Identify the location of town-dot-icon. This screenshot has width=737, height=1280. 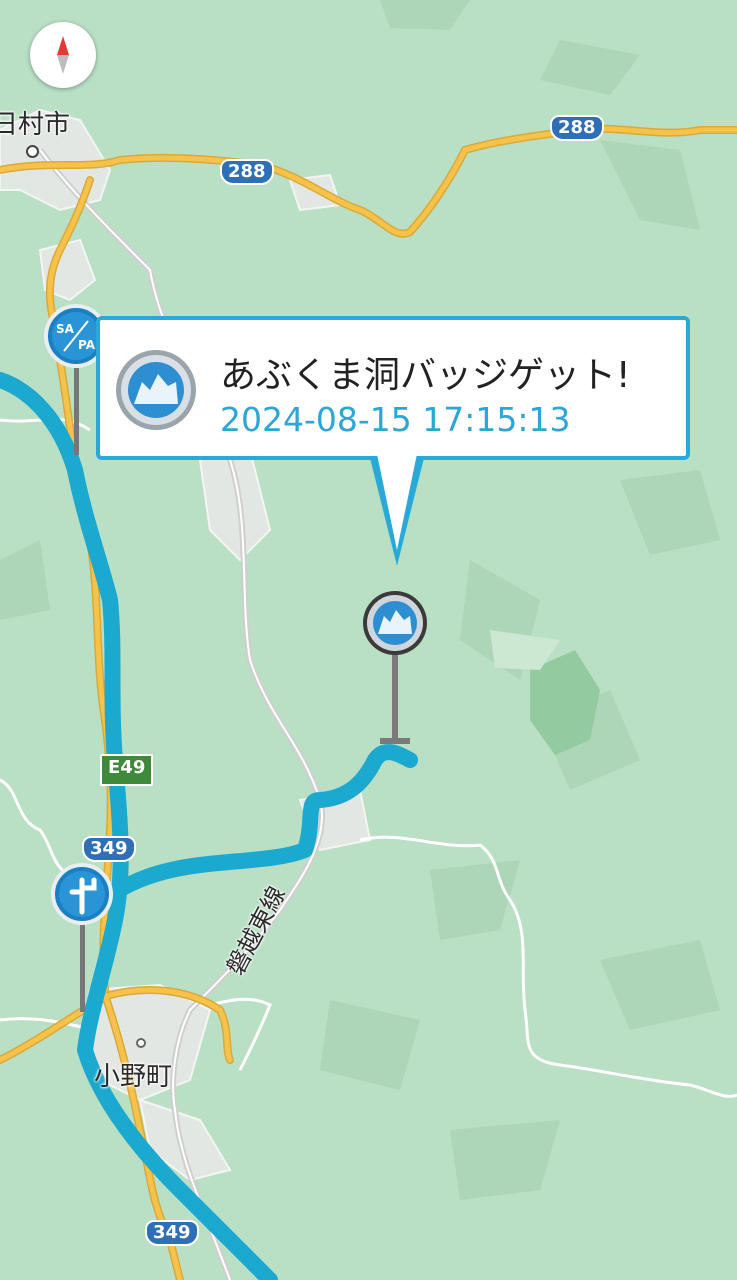
(141, 1043).